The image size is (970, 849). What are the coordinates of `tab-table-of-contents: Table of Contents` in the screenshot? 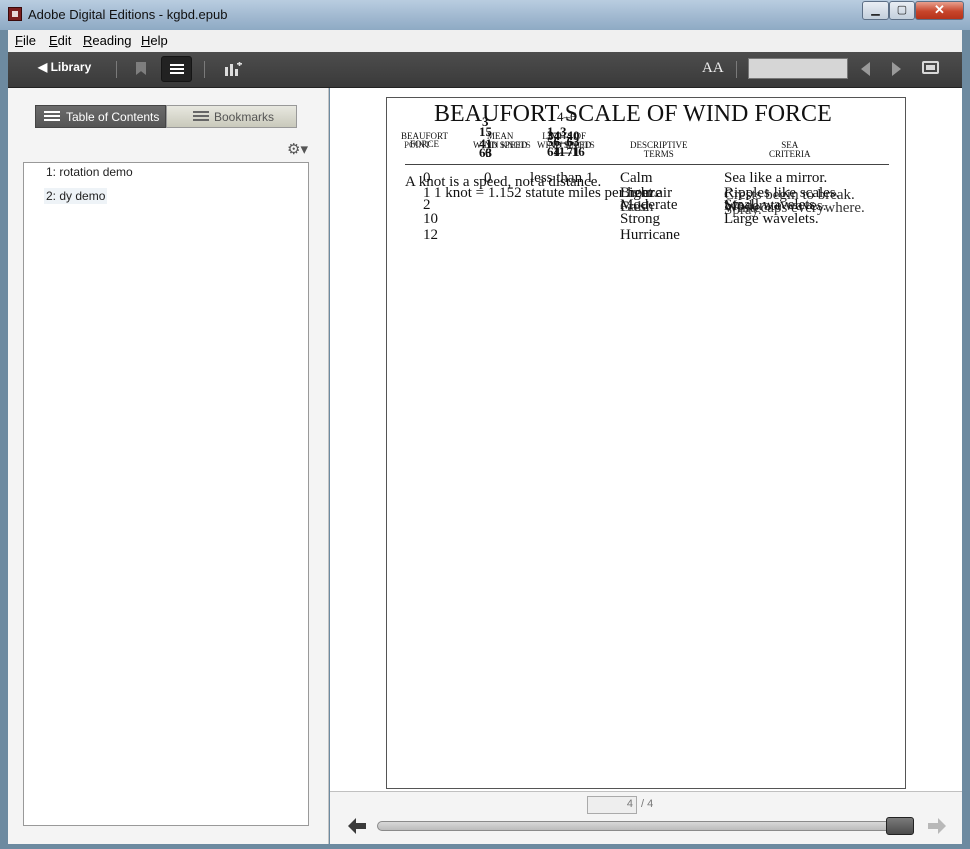 It's located at (100, 116).